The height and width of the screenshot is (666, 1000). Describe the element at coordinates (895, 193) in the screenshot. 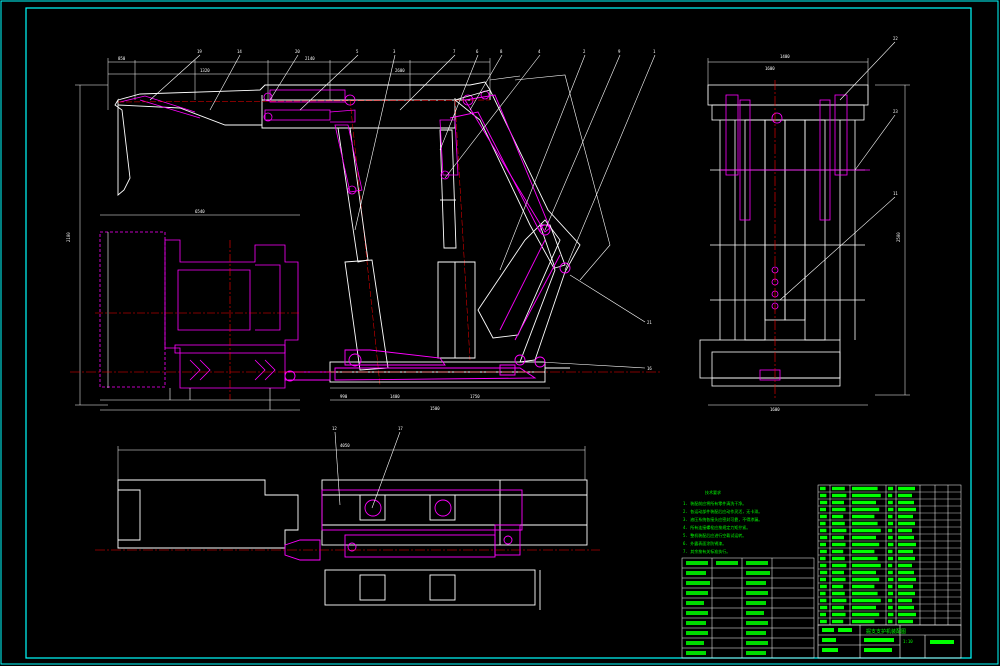

I see `balloon-11: 11` at that location.